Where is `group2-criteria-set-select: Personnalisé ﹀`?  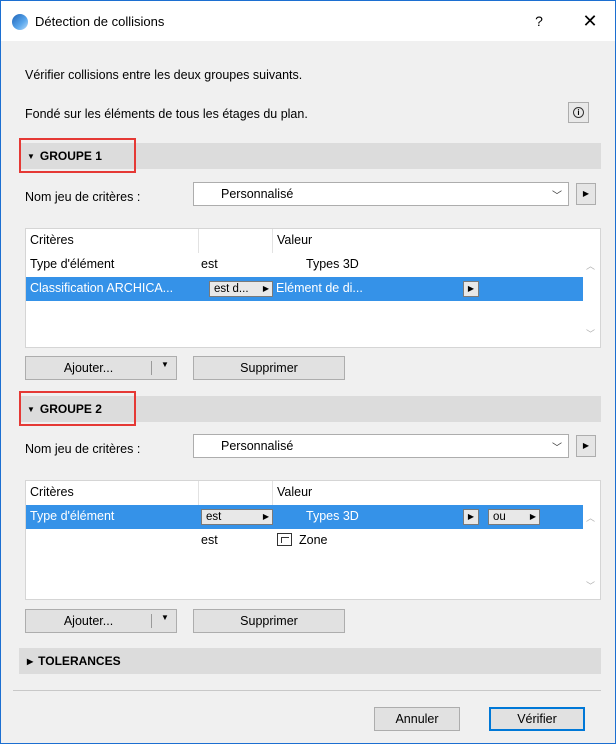 group2-criteria-set-select: Personnalisé ﹀ is located at coordinates (381, 446).